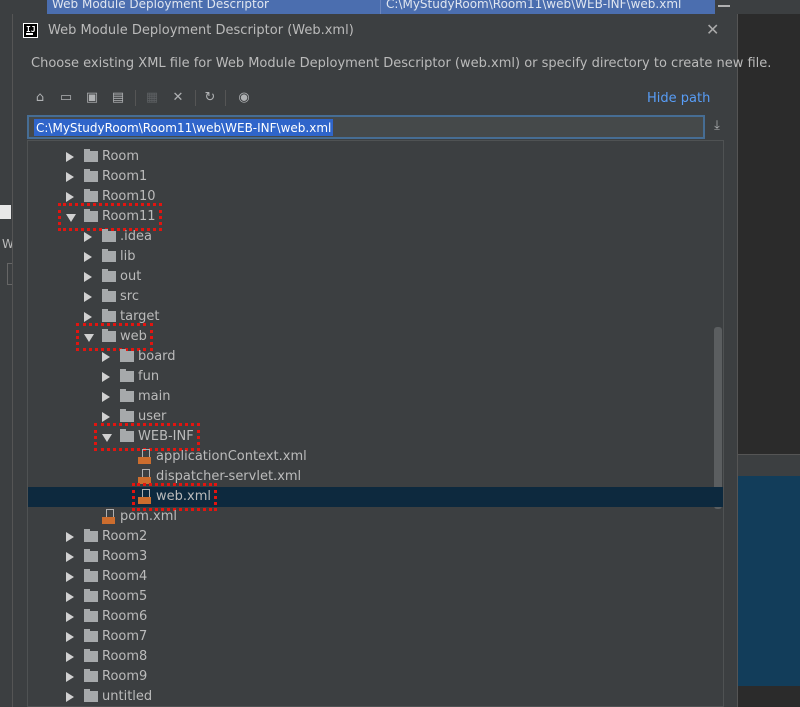  What do you see at coordinates (160, 5) in the screenshot?
I see `background-window-title: Web Module Deployment Descriptor` at bounding box center [160, 5].